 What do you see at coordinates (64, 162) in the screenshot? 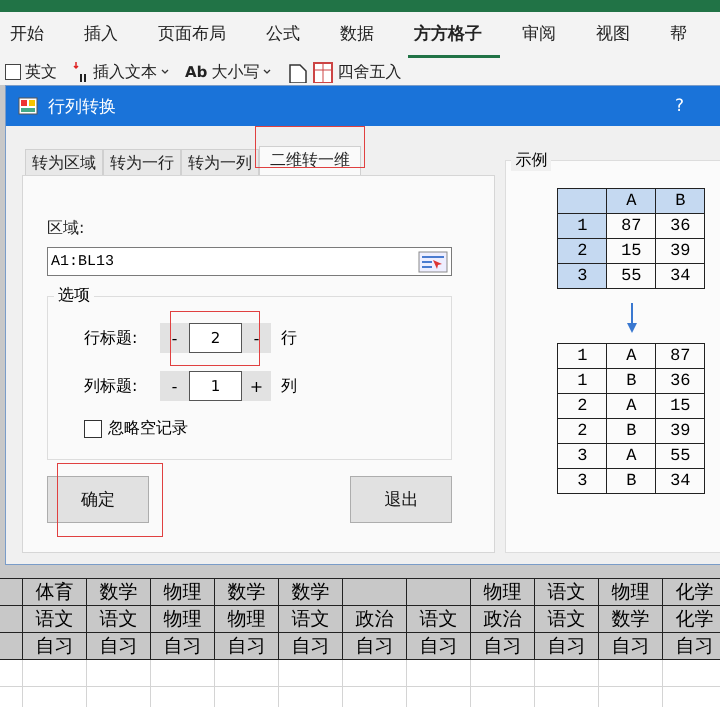
I see `dialog-tab: 转为区域` at bounding box center [64, 162].